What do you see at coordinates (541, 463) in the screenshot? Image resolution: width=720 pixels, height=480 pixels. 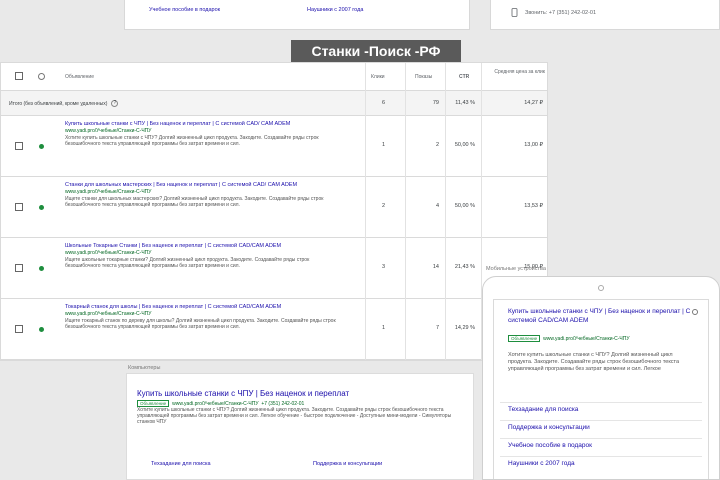 I see `mobile-sitelink-4: Наушники с 2007 года` at bounding box center [541, 463].